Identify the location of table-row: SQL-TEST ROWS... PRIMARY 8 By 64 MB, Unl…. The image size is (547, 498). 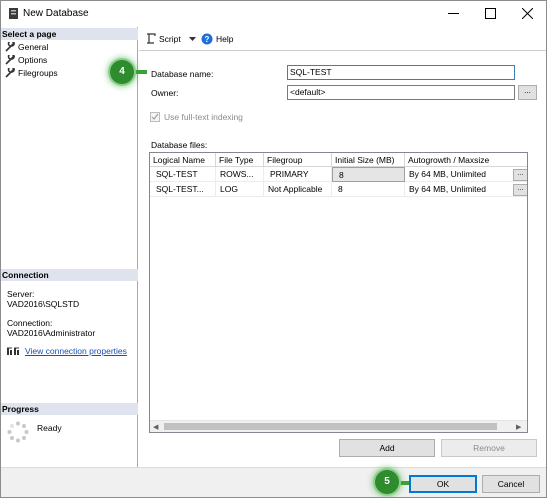
(338, 174).